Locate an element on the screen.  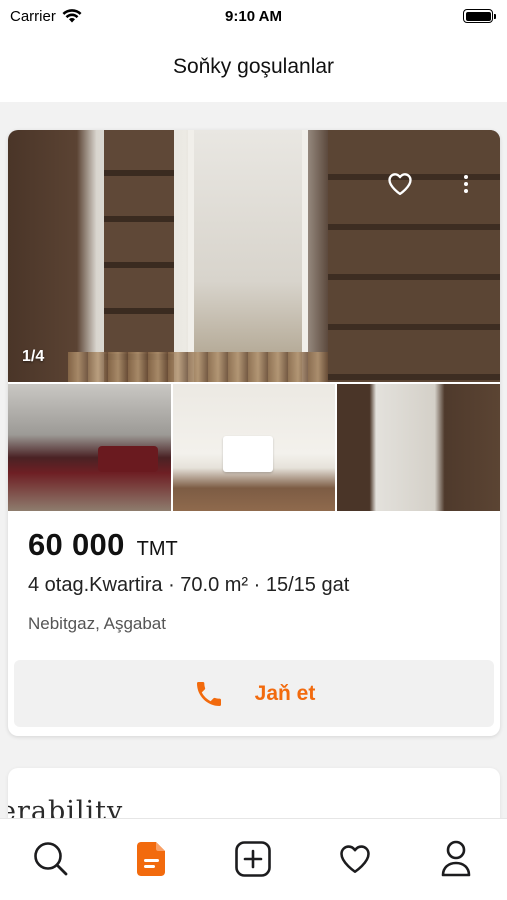
phone-icon is located at coordinates (208, 693).